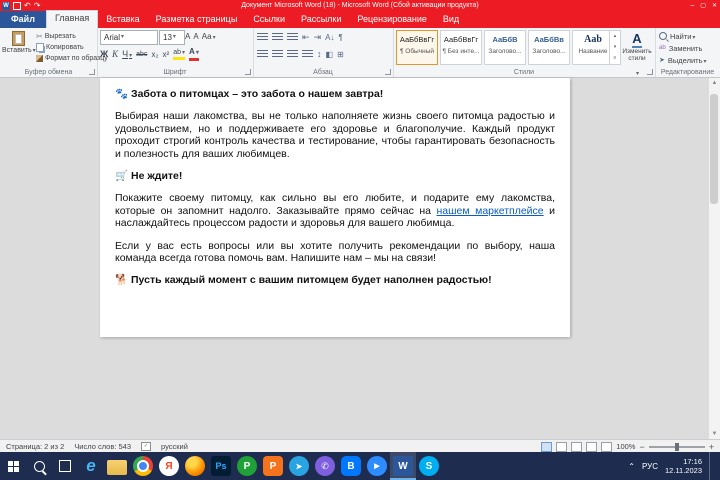 The image size is (720, 480). Describe the element at coordinates (172, 37) in the screenshot. I see `font-size-select: 13` at that location.